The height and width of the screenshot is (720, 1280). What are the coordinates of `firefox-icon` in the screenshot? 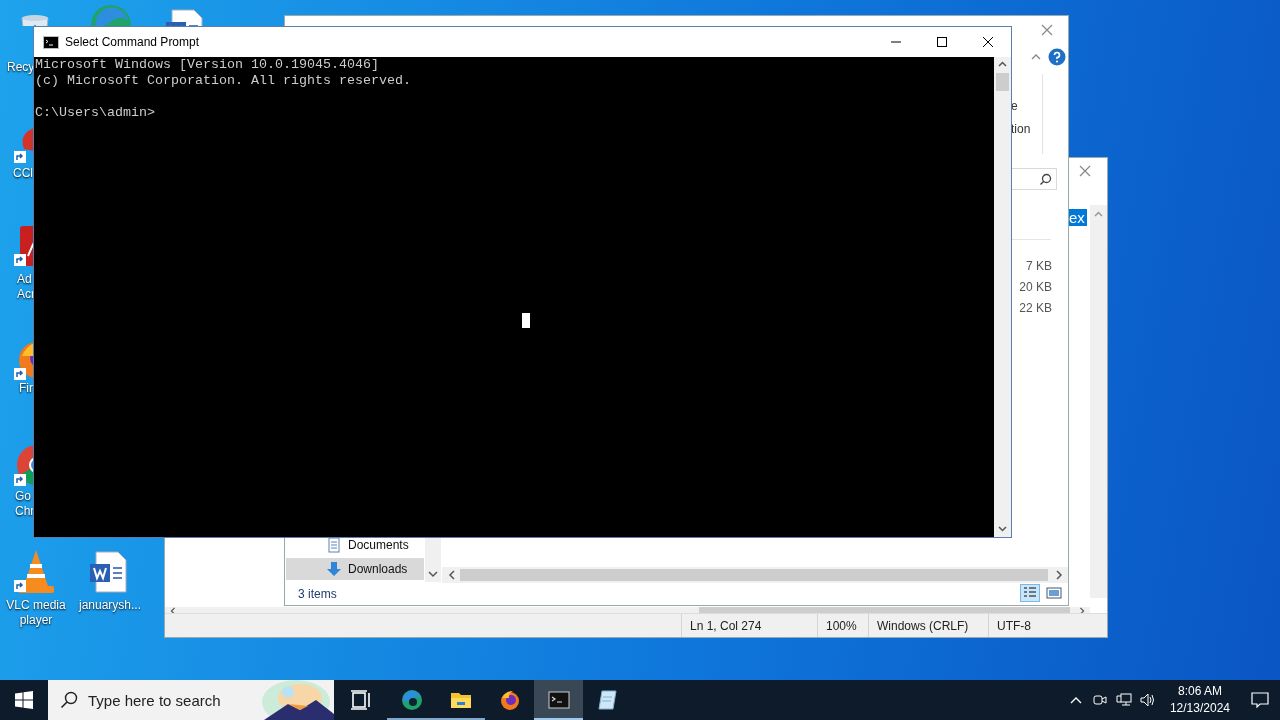 It's located at (509, 700).